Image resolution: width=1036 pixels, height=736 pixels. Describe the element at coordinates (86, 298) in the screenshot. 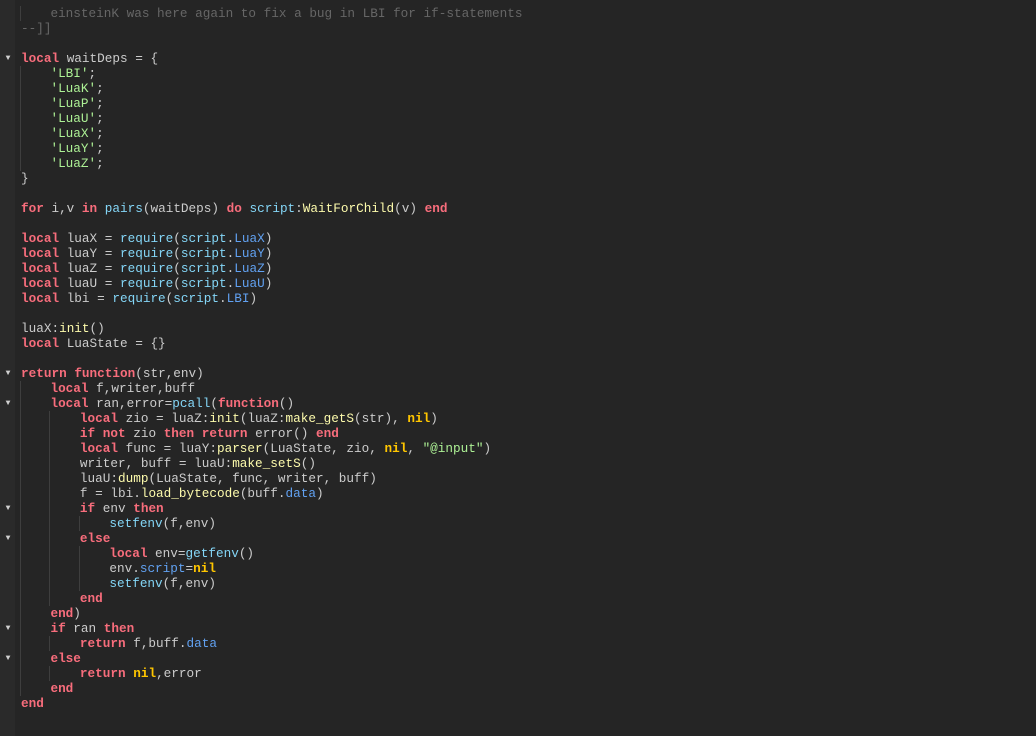

I see `code-text-token: lbi =` at that location.